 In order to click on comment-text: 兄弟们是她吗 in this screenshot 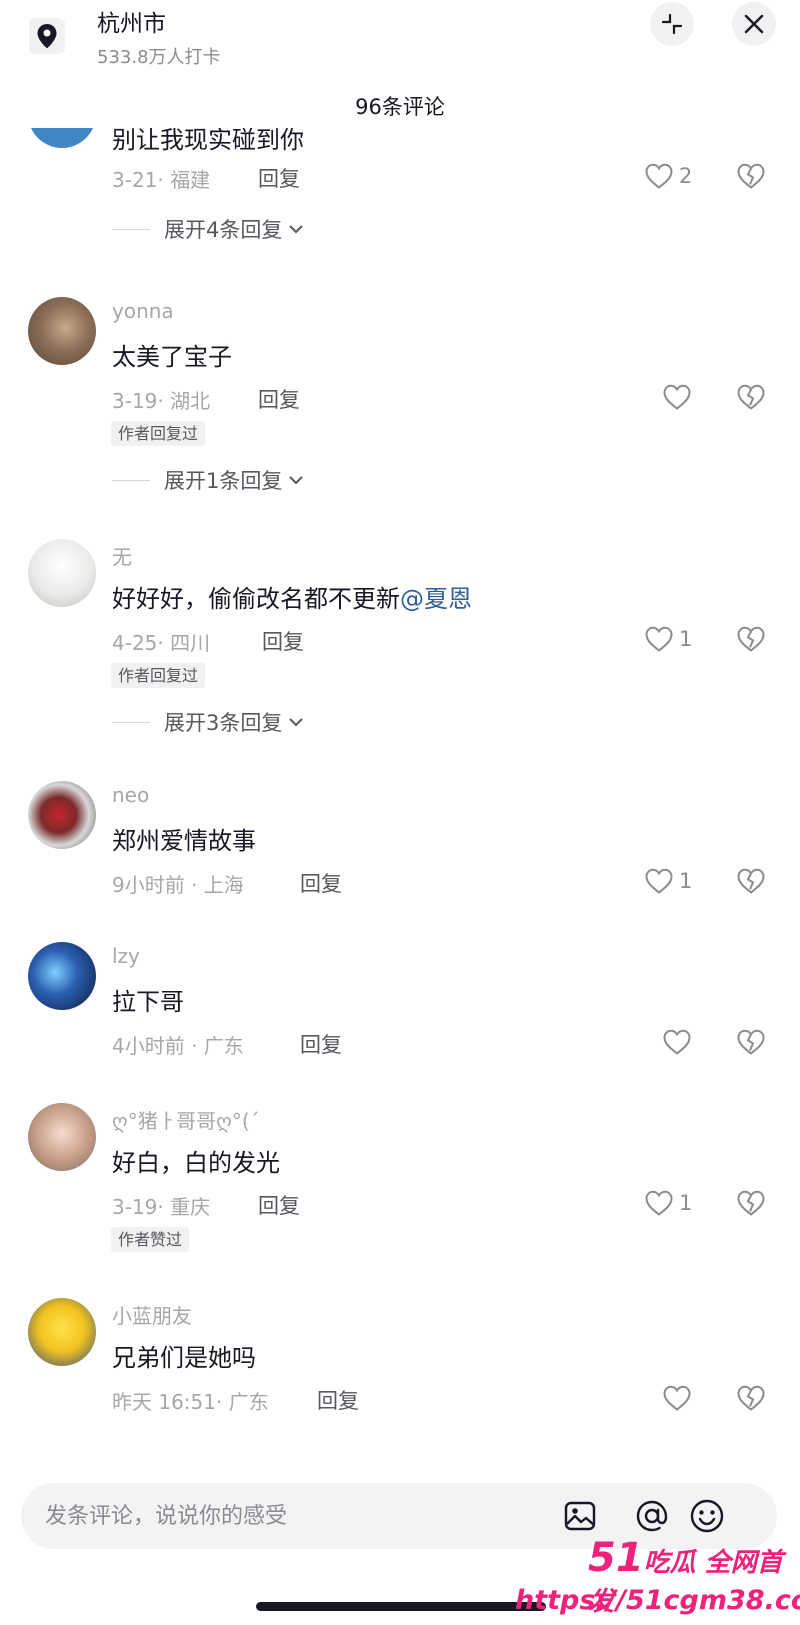, I will do `click(184, 1358)`.